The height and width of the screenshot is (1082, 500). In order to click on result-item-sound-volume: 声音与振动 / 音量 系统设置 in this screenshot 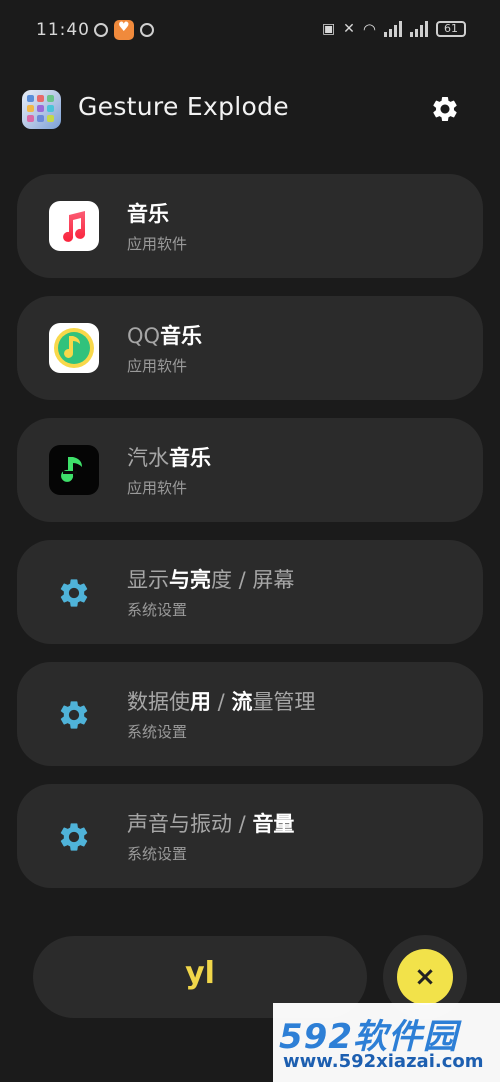, I will do `click(250, 836)`.